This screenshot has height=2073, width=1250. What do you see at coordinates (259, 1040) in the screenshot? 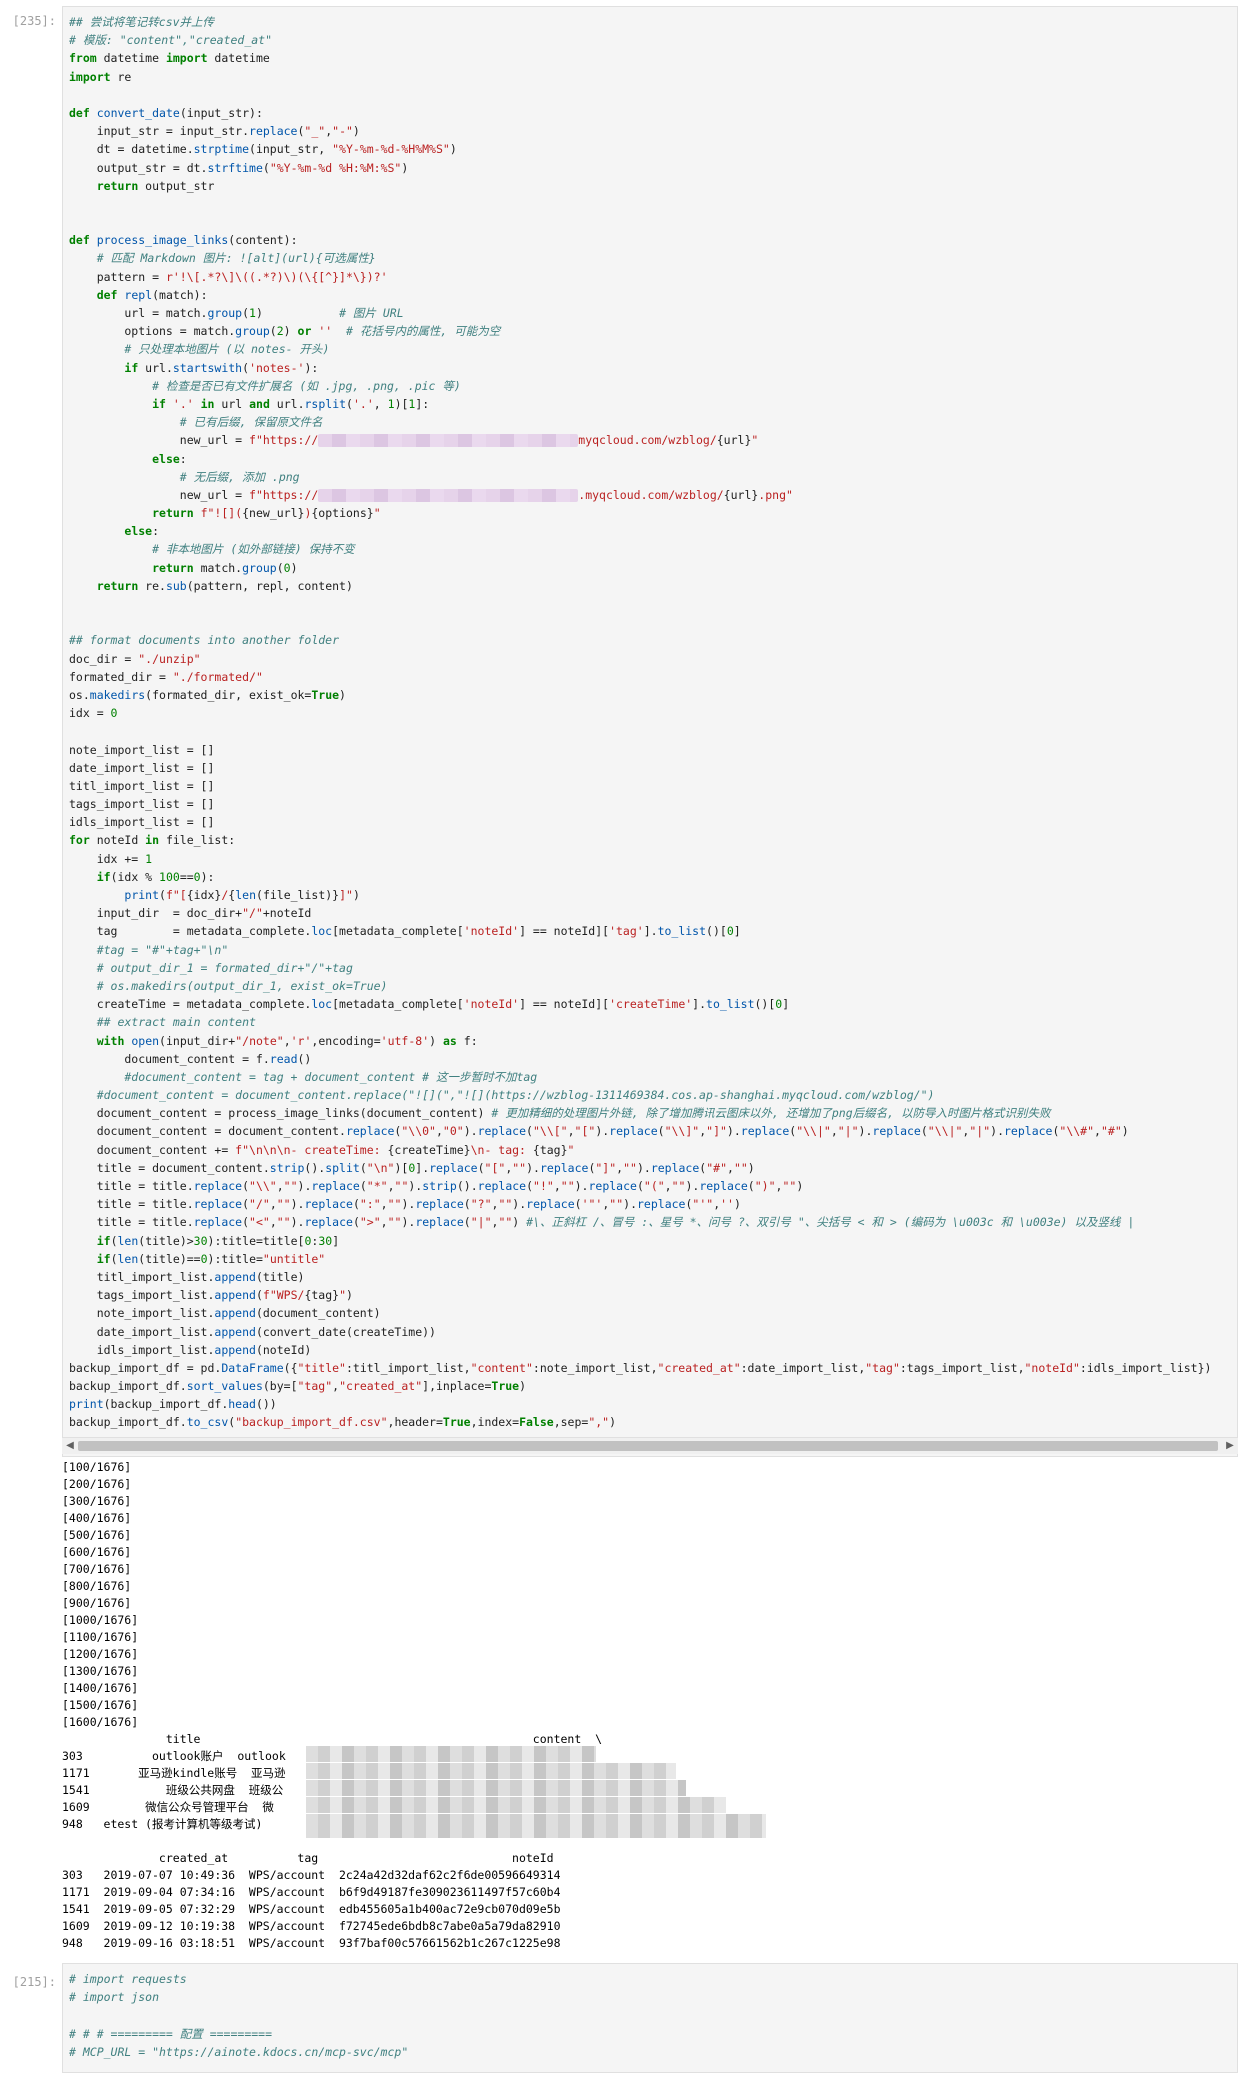
I see `code-token: "/note"` at bounding box center [259, 1040].